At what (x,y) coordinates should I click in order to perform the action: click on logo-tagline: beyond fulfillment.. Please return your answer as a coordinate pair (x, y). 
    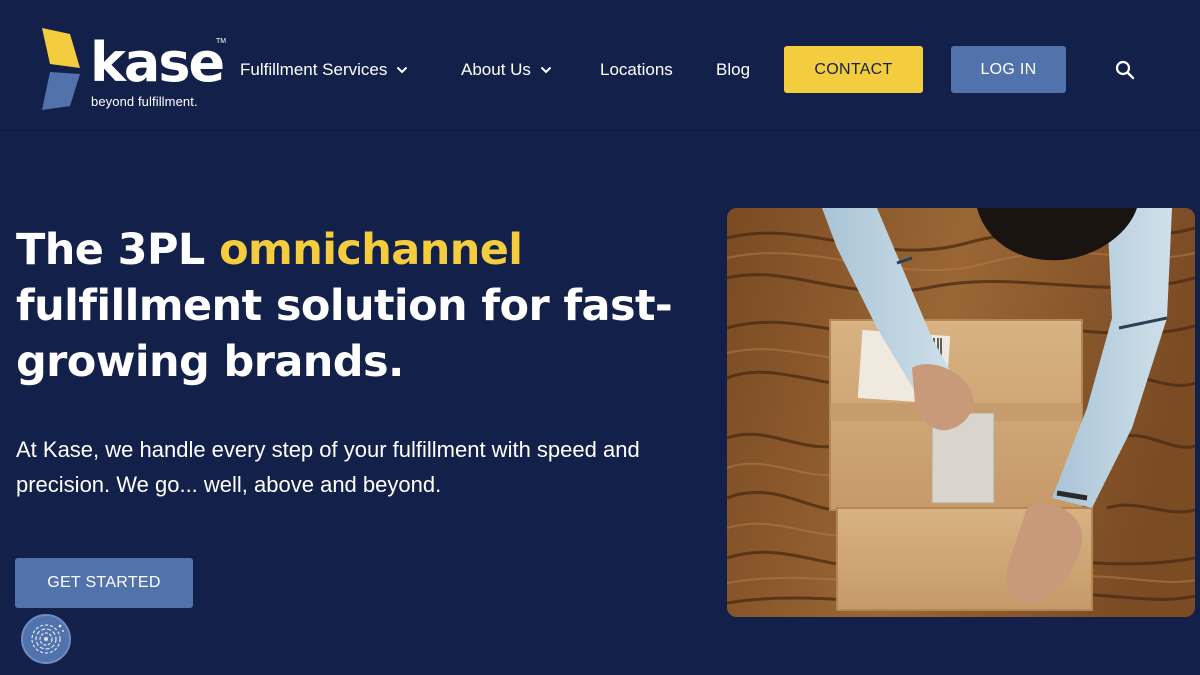
    Looking at the image, I should click on (144, 101).